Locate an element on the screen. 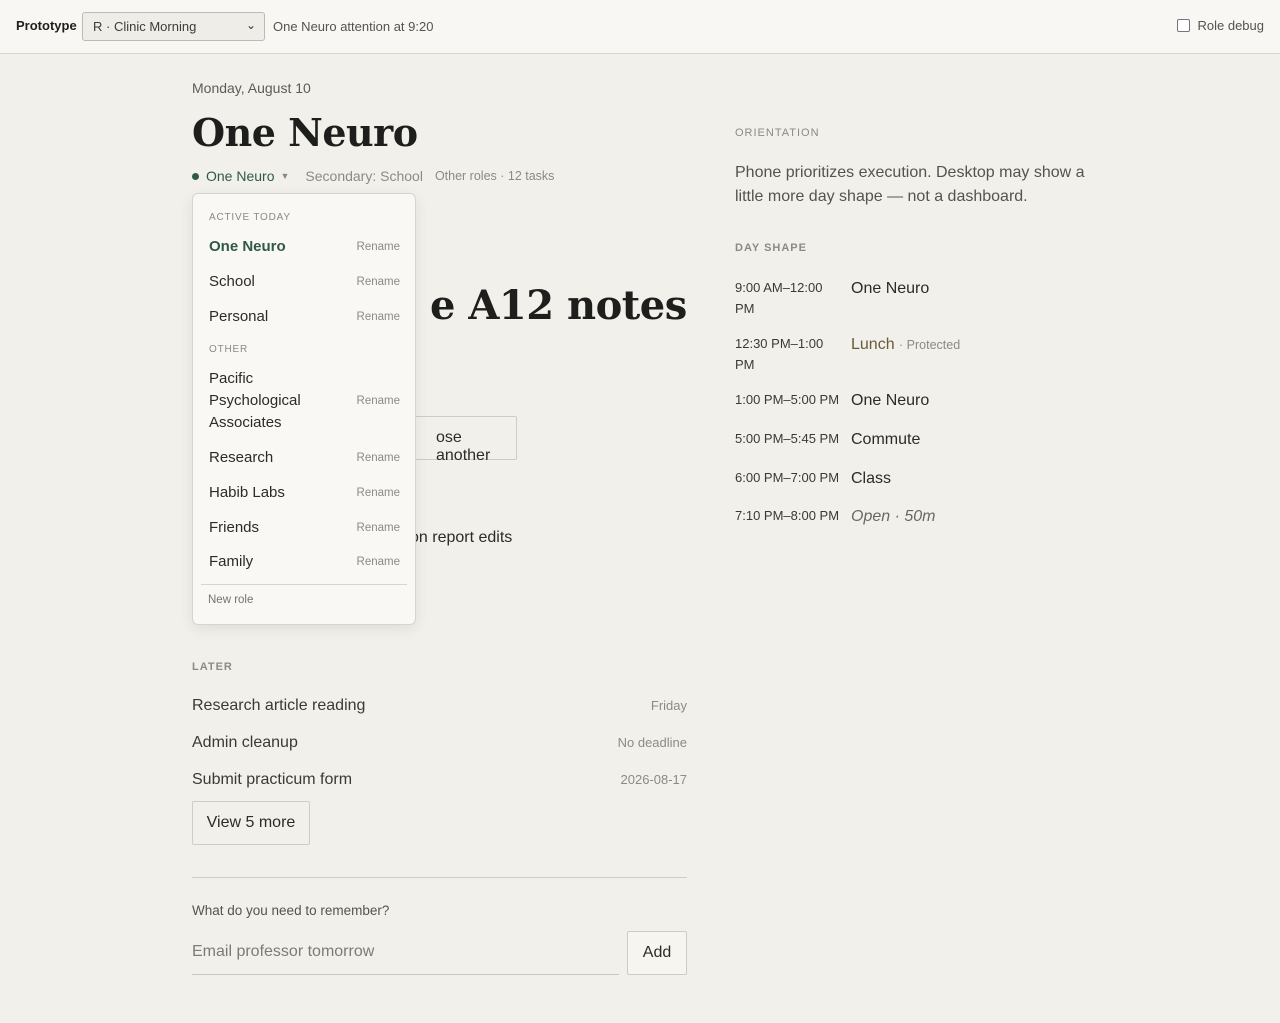 This screenshot has height=1023, width=1280. later-item: Research article reading Friday is located at coordinates (439, 706).